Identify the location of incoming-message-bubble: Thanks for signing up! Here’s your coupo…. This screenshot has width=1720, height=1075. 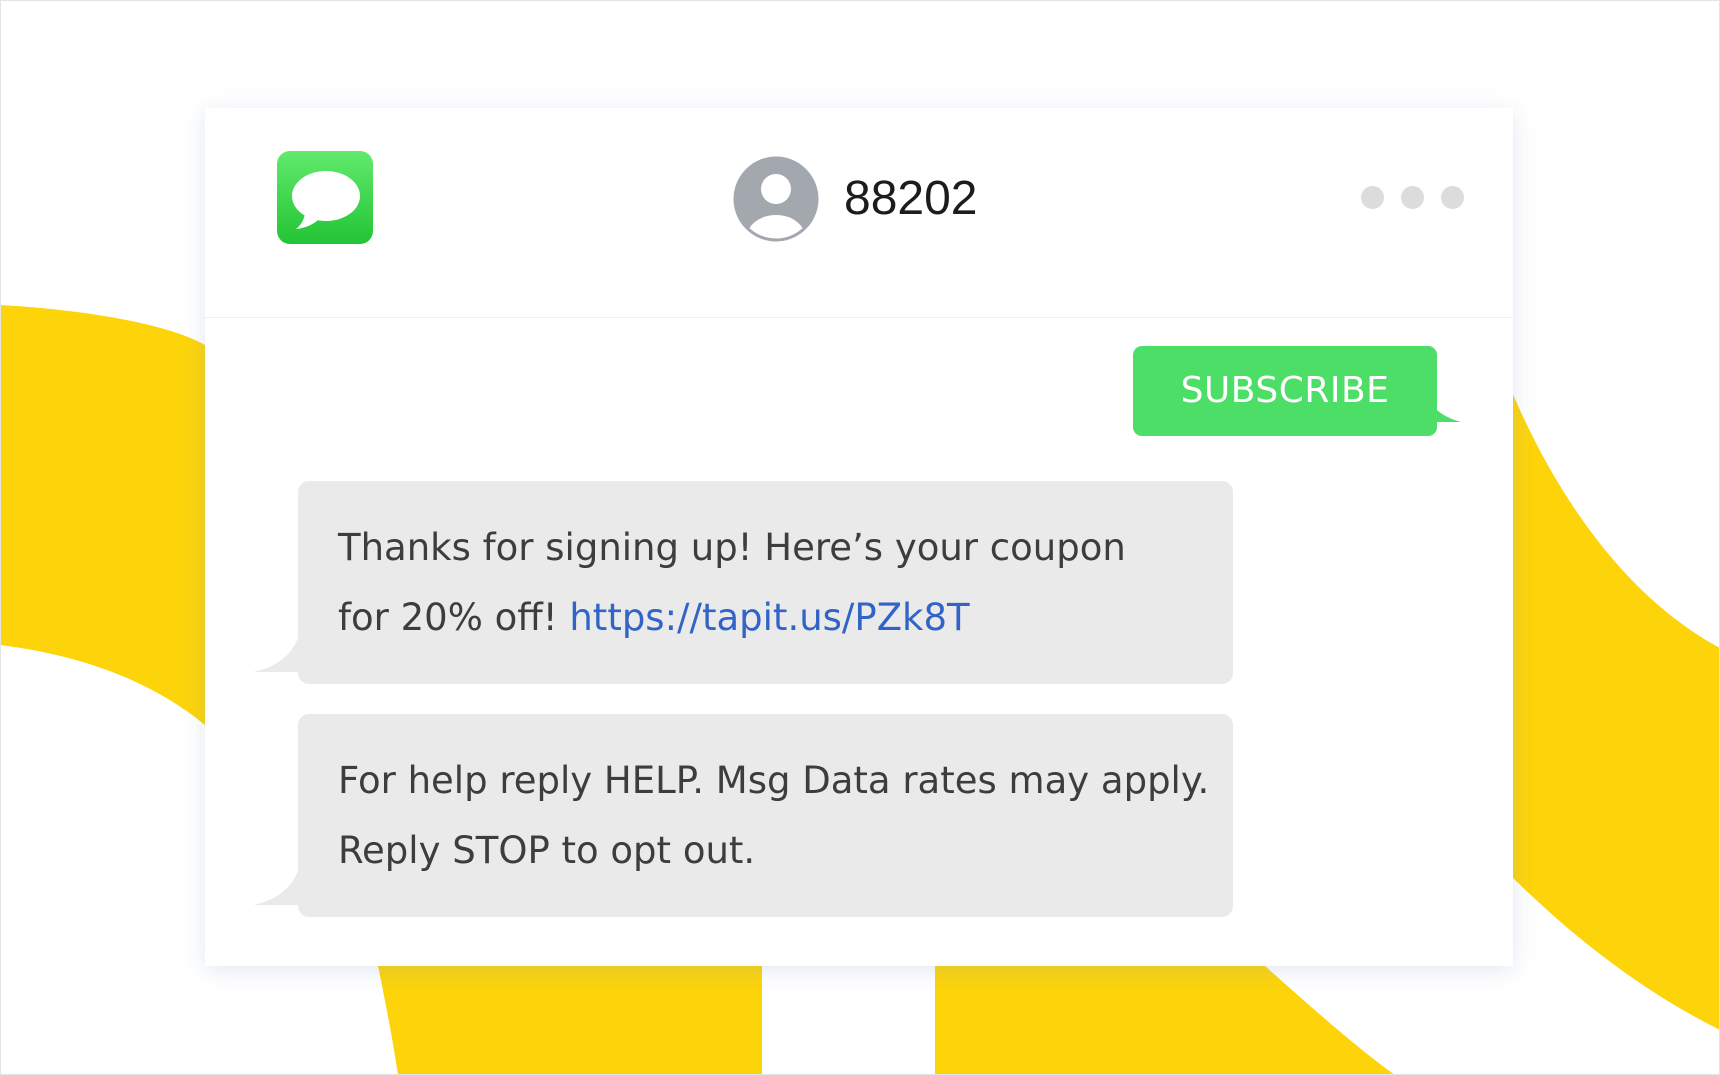
(743, 582).